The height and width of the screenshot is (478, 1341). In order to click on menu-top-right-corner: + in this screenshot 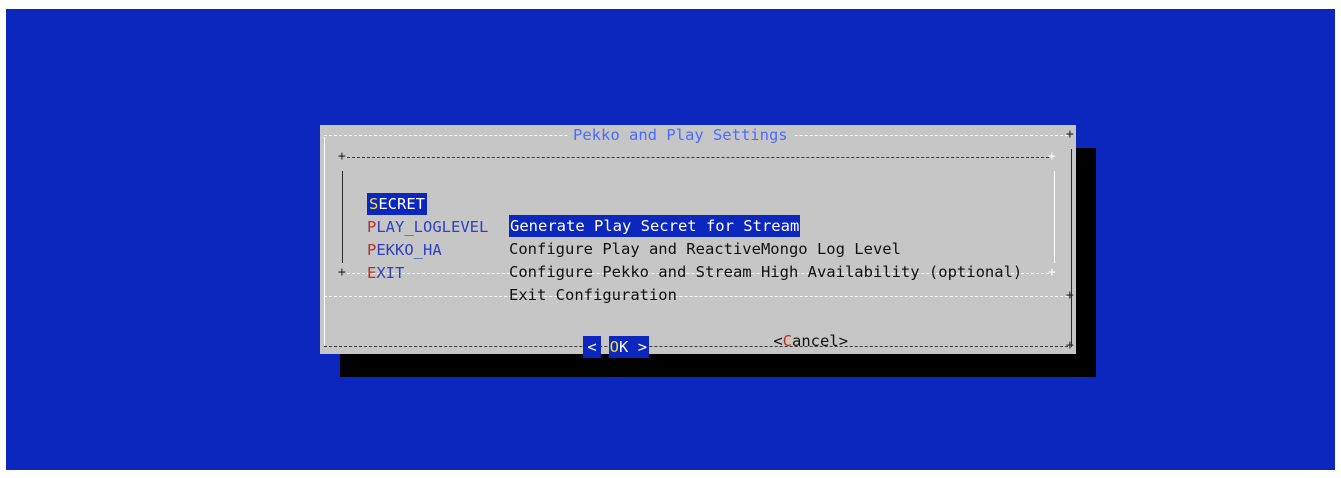, I will do `click(1052, 156)`.